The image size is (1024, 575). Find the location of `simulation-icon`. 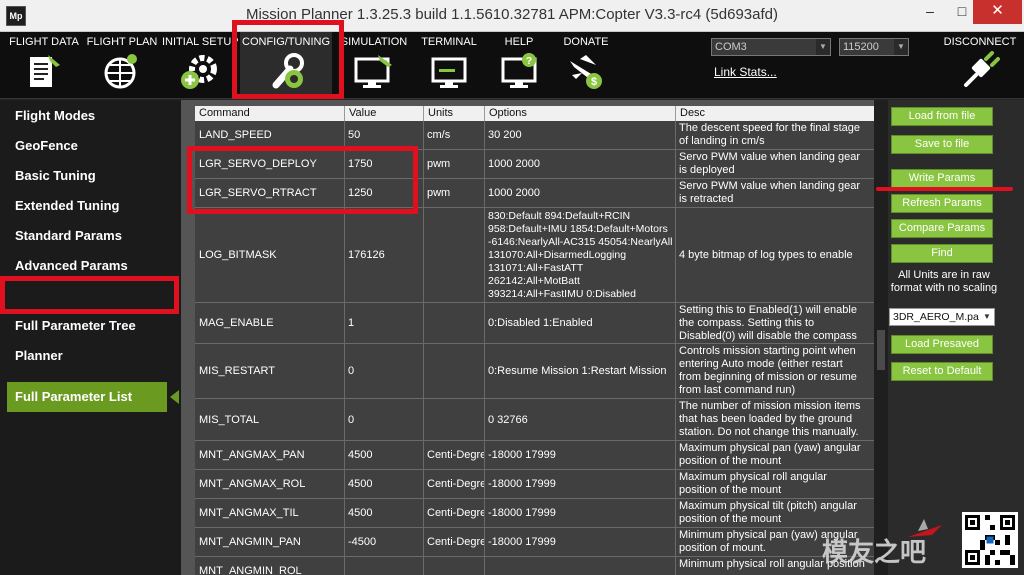

simulation-icon is located at coordinates (373, 71).